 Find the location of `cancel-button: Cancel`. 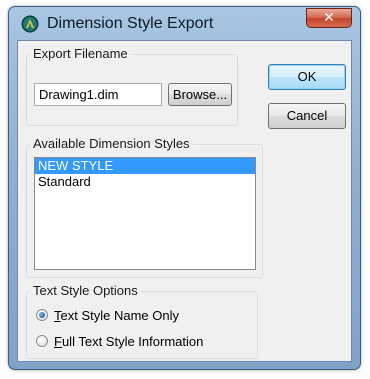

cancel-button: Cancel is located at coordinates (307, 116).